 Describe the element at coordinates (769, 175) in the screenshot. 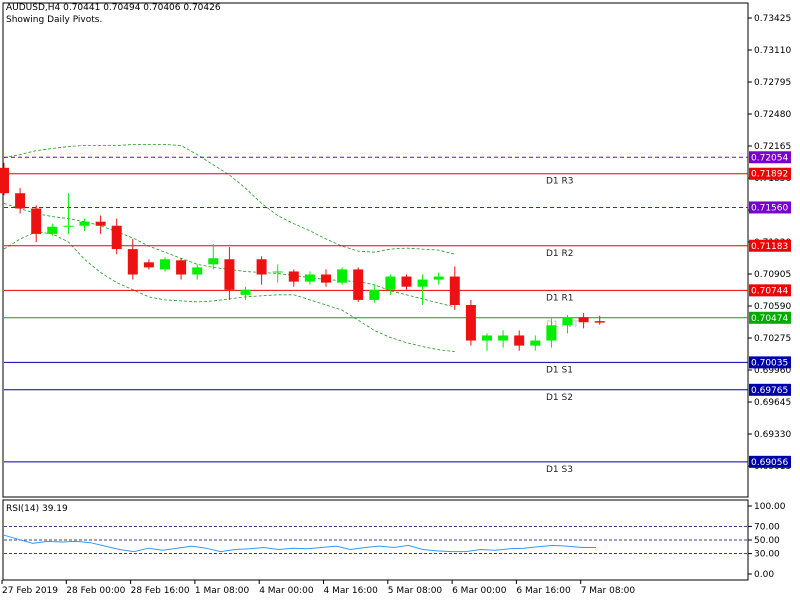

I see `pivot-level-value: 0.71892` at that location.